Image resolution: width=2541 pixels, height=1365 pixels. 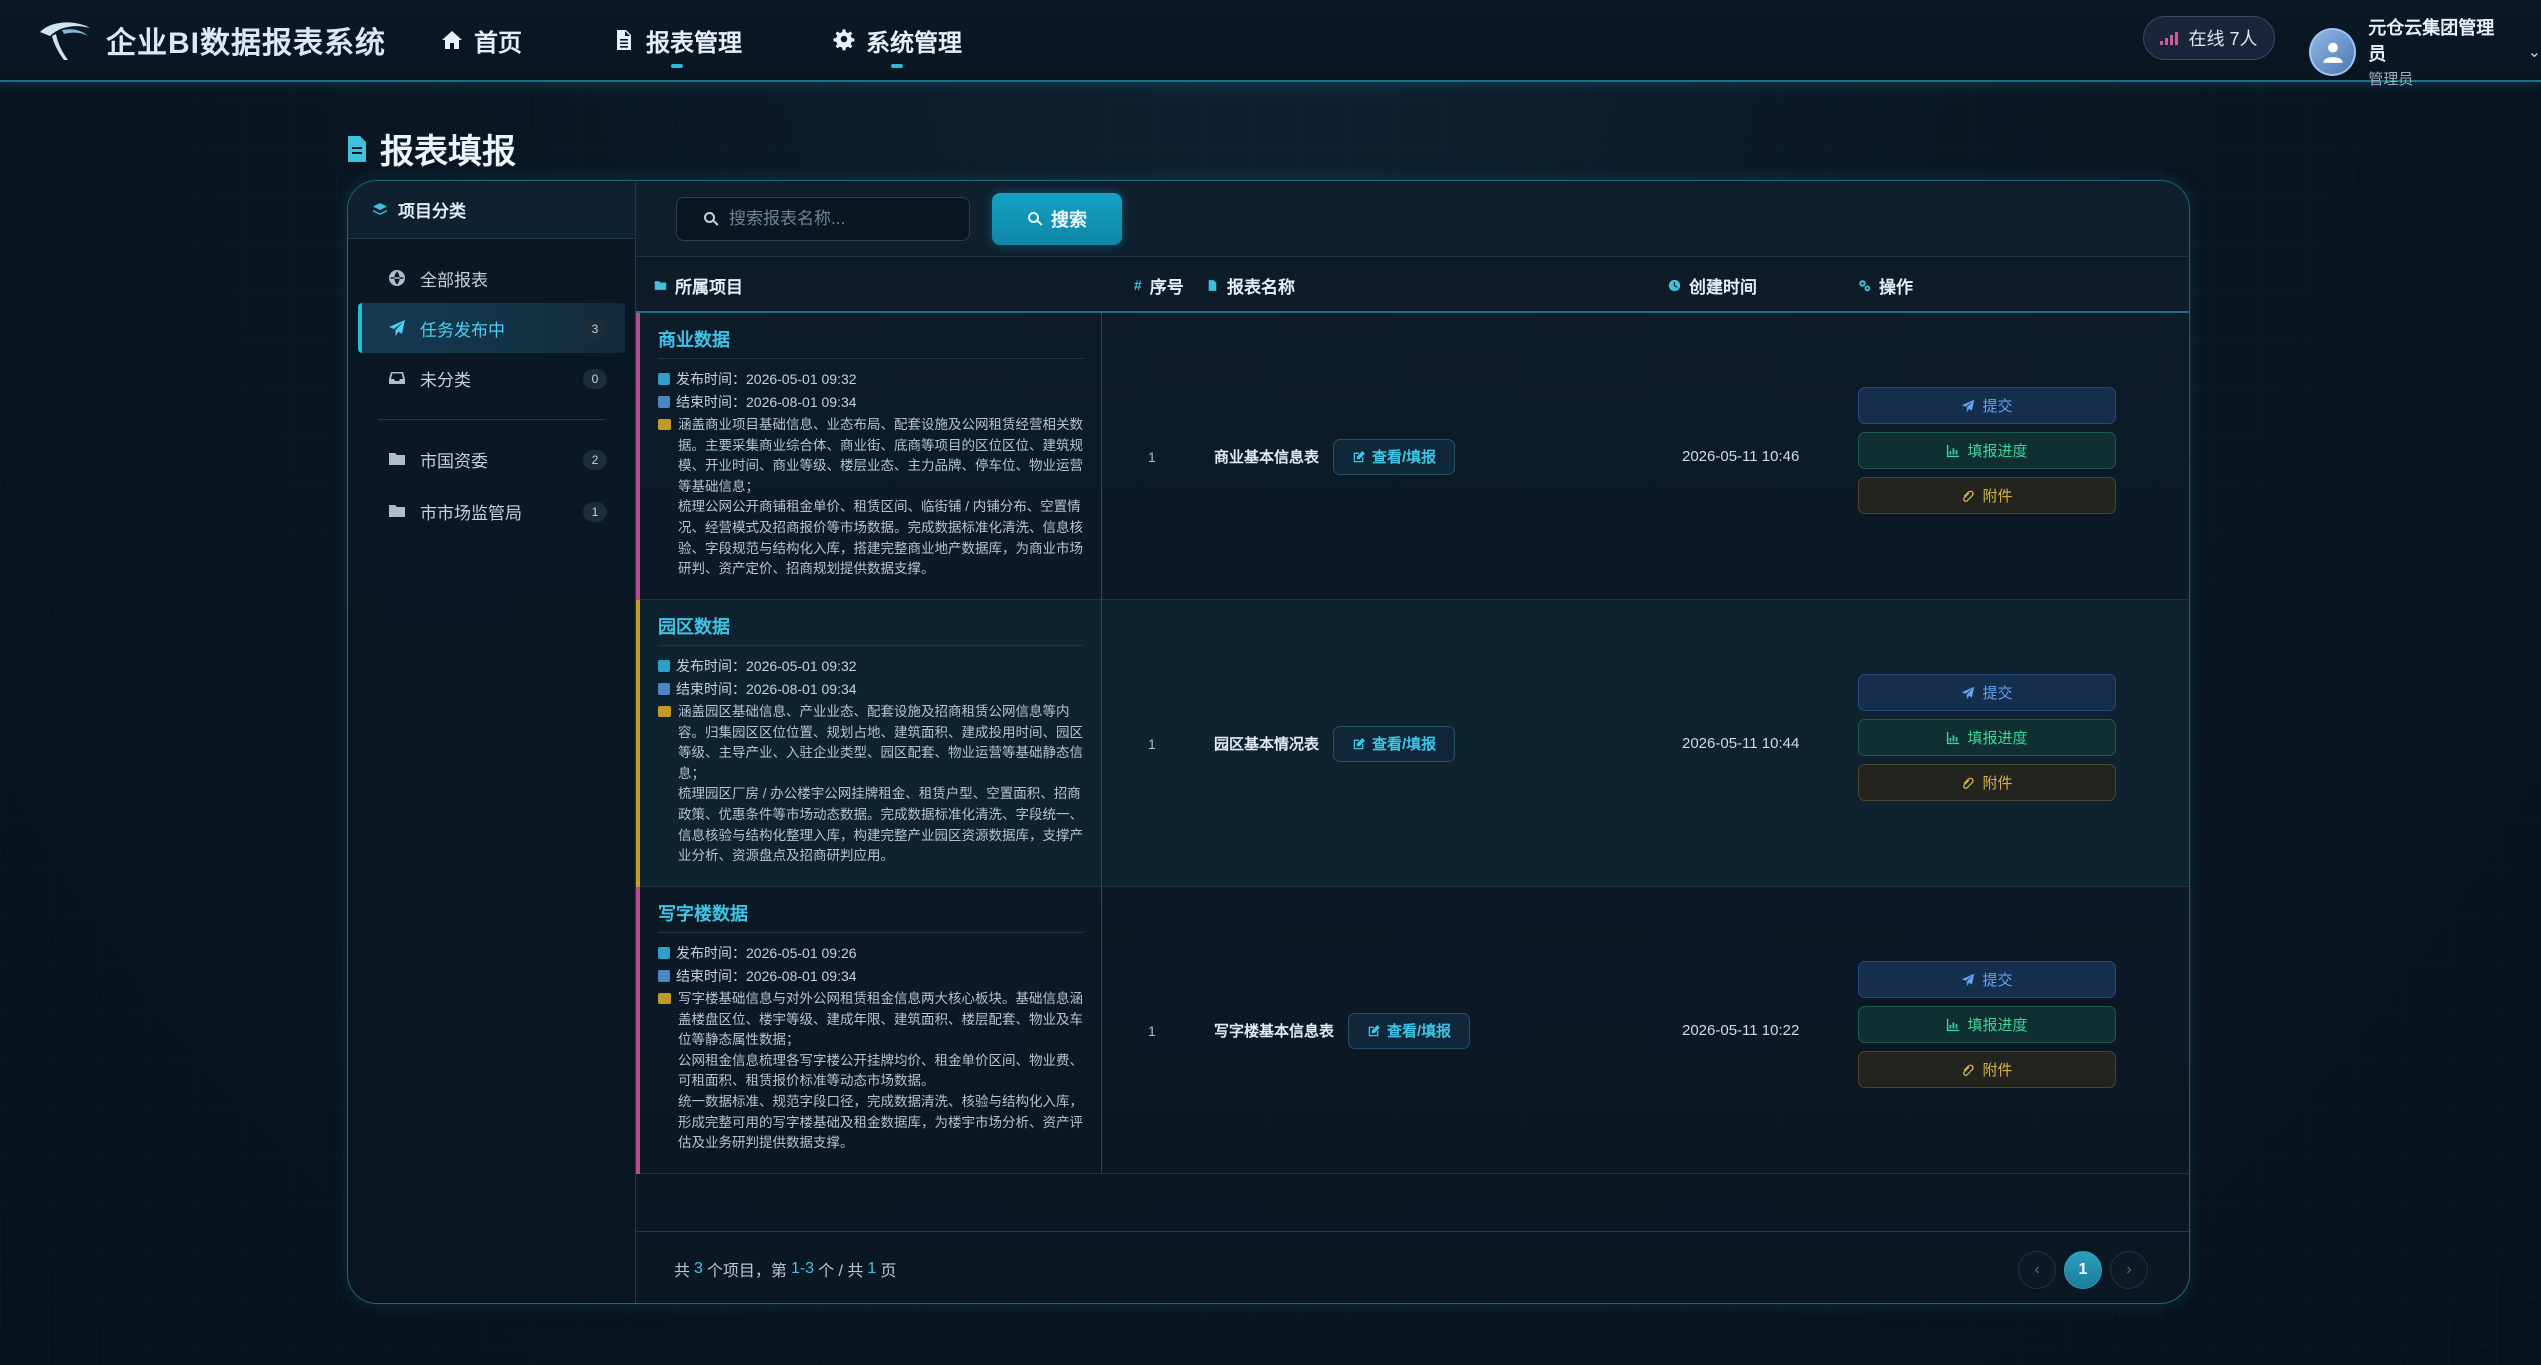 I want to click on search-bar: 搜索, so click(x=1412, y=219).